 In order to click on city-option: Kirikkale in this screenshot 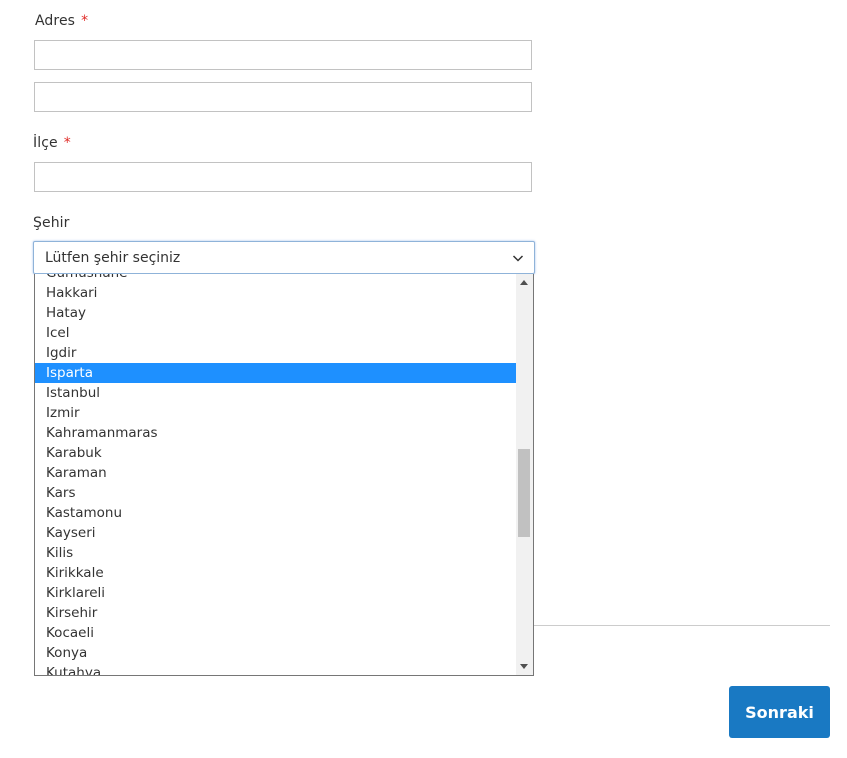, I will do `click(276, 573)`.